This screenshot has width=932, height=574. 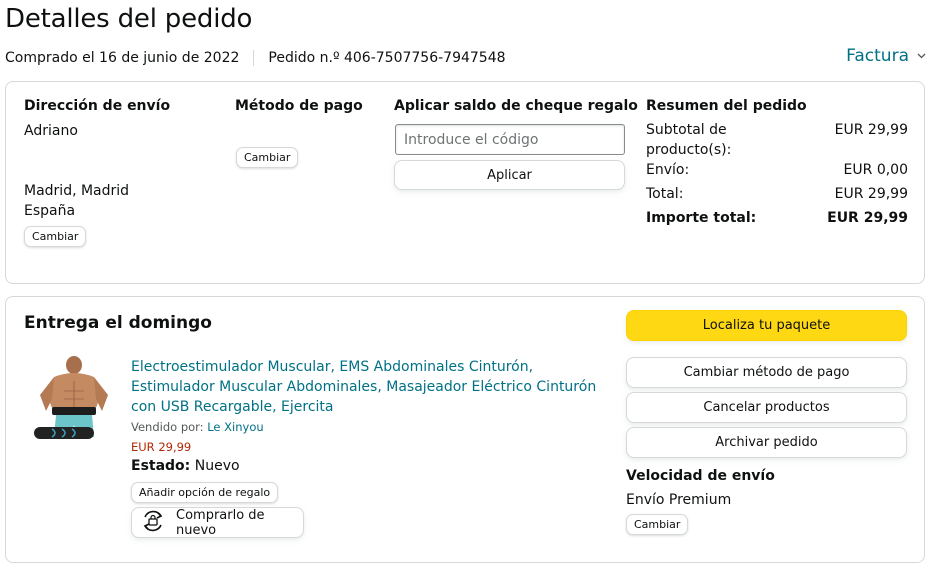 What do you see at coordinates (129, 19) in the screenshot?
I see `page-title: Detalles del pedido` at bounding box center [129, 19].